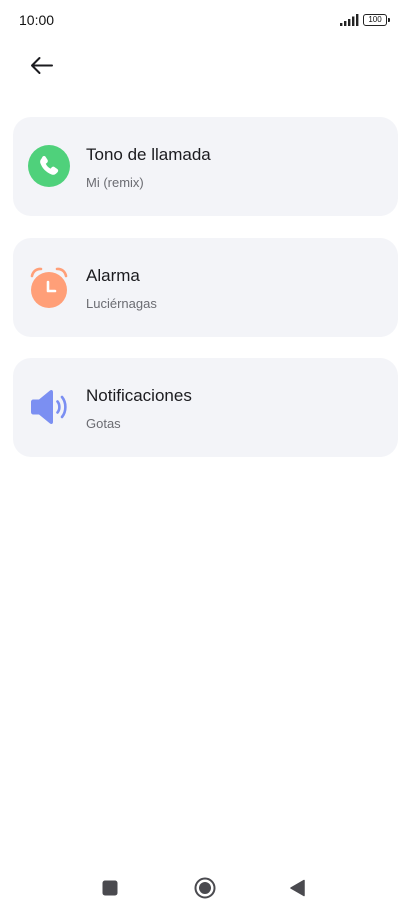  What do you see at coordinates (205, 166) in the screenshot?
I see `ringtone-card: Tono de llamada Mi (remix)` at bounding box center [205, 166].